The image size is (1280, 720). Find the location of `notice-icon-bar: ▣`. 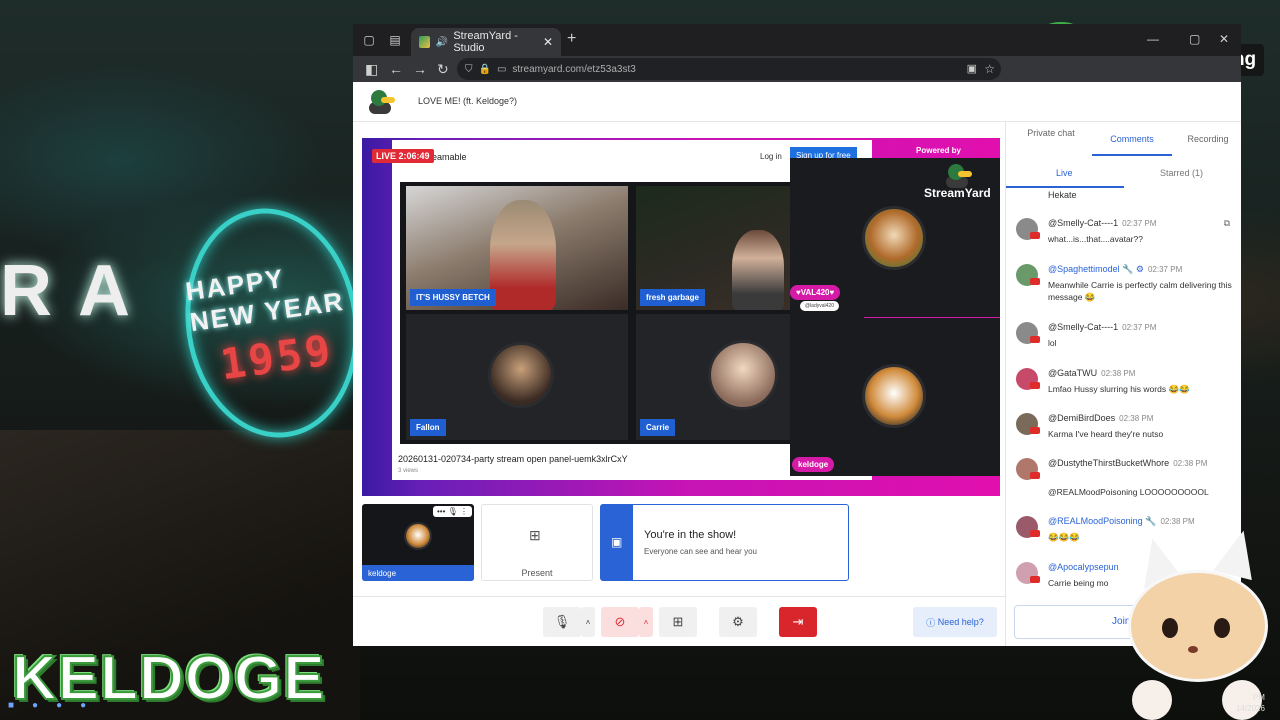

notice-icon-bar: ▣ is located at coordinates (617, 542).